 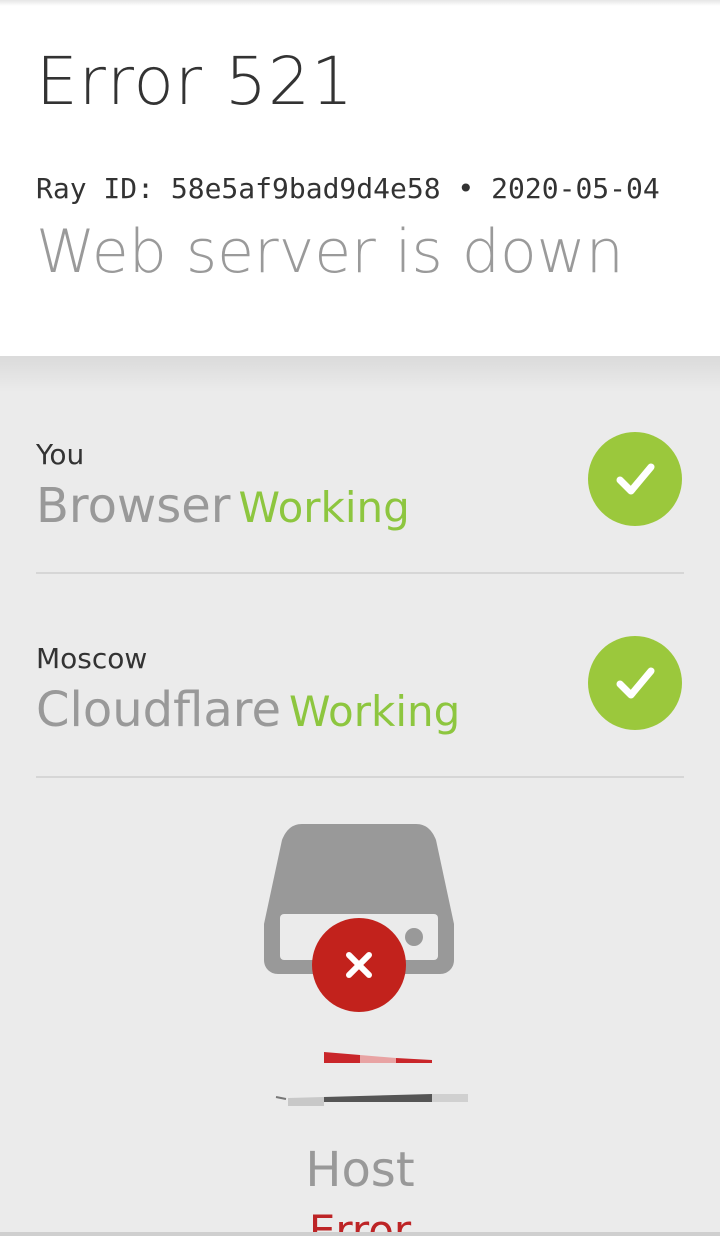 What do you see at coordinates (92, 658) in the screenshot?
I see `node-location: Moscow` at bounding box center [92, 658].